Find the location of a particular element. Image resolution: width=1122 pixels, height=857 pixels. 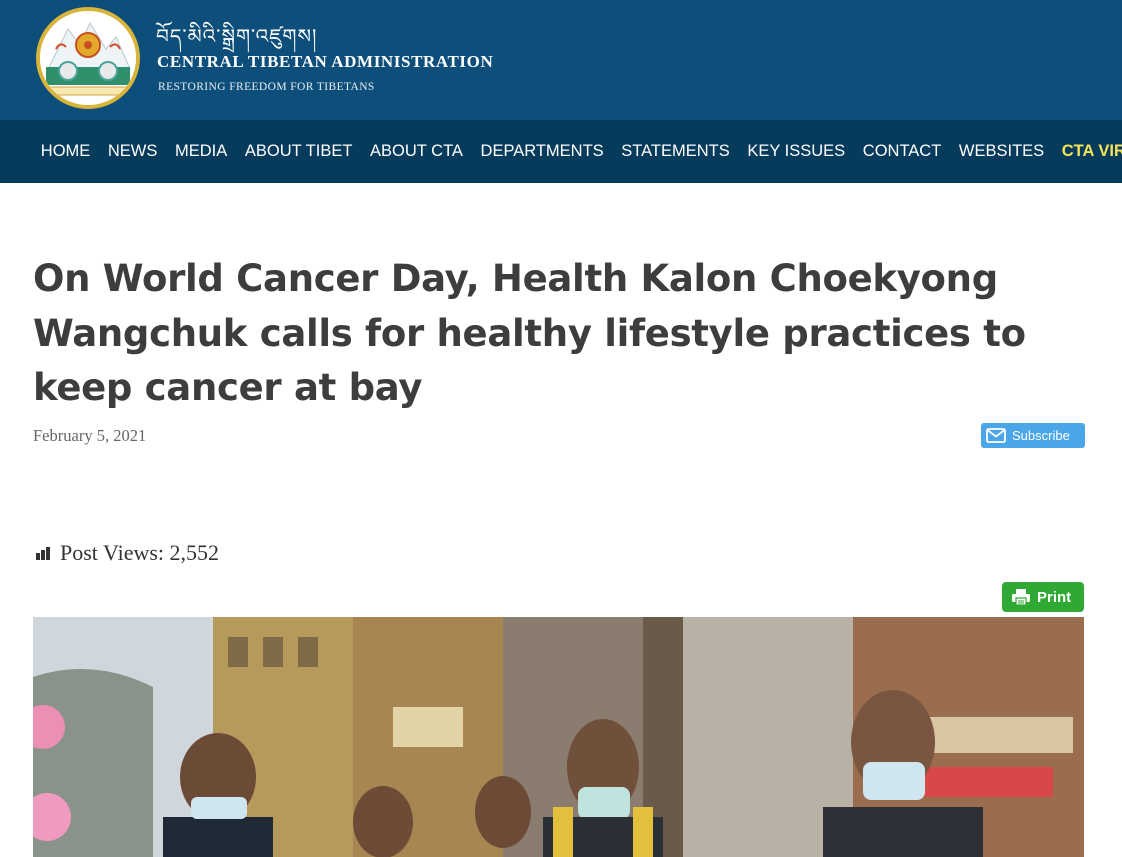

post-views-label: Post Views: is located at coordinates (112, 552).